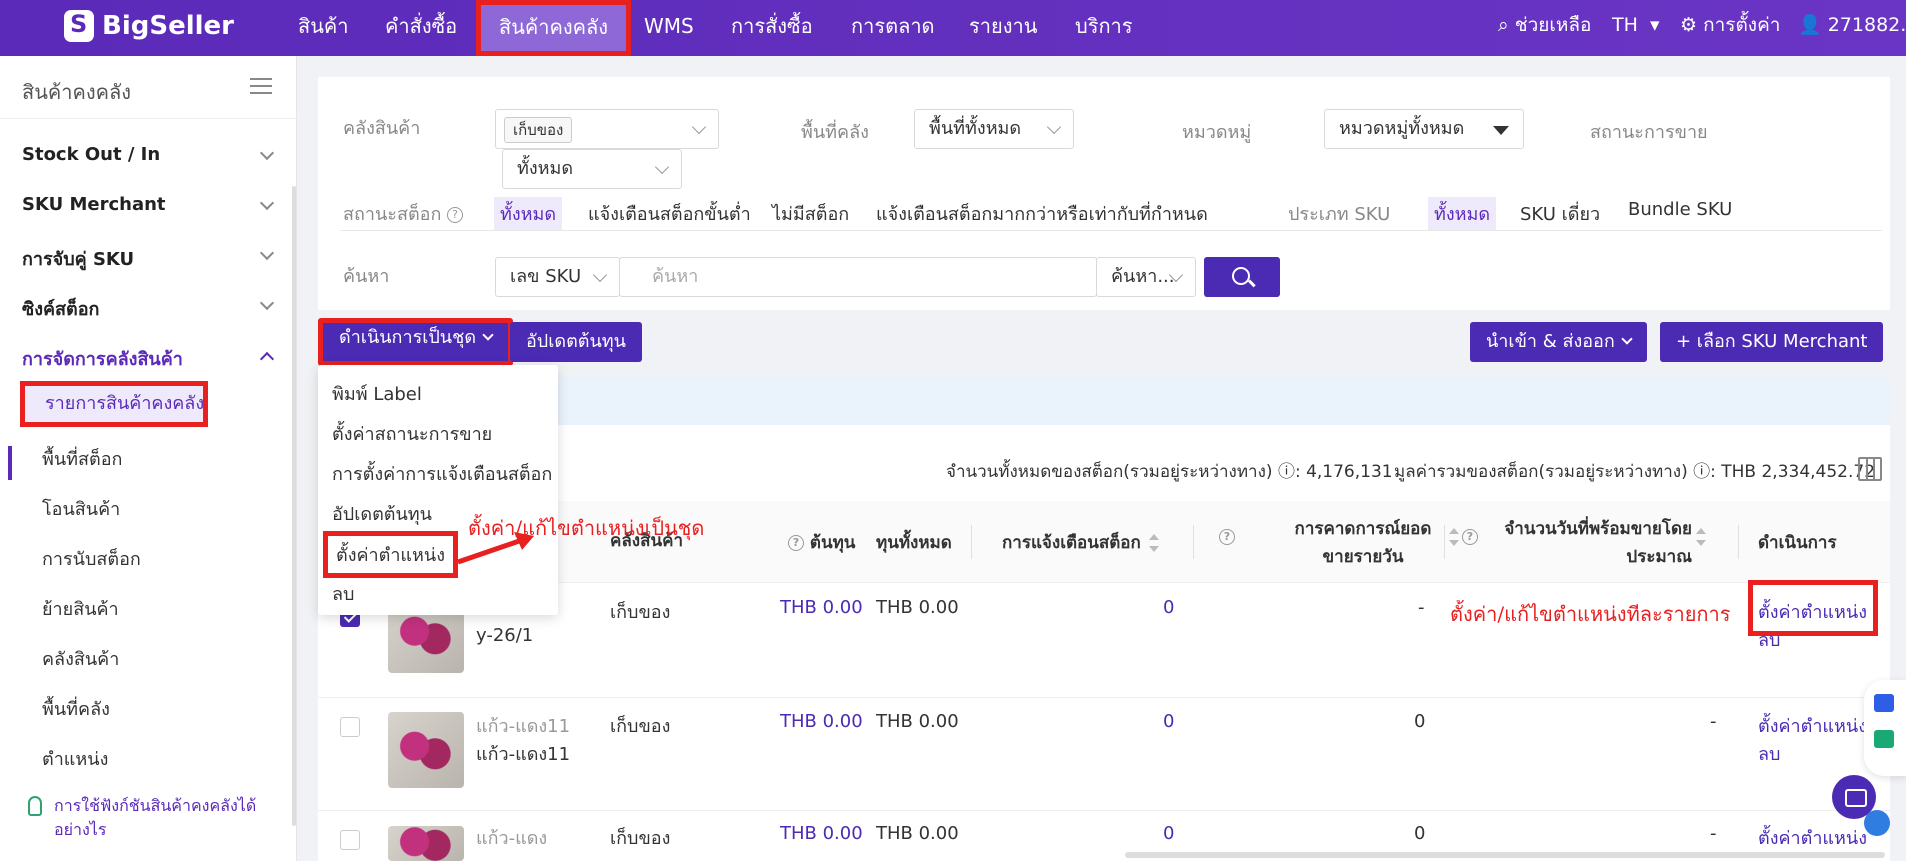  What do you see at coordinates (148, 308) in the screenshot?
I see `sidebar-group-sync-stock: ซิงค์สต็อก` at bounding box center [148, 308].